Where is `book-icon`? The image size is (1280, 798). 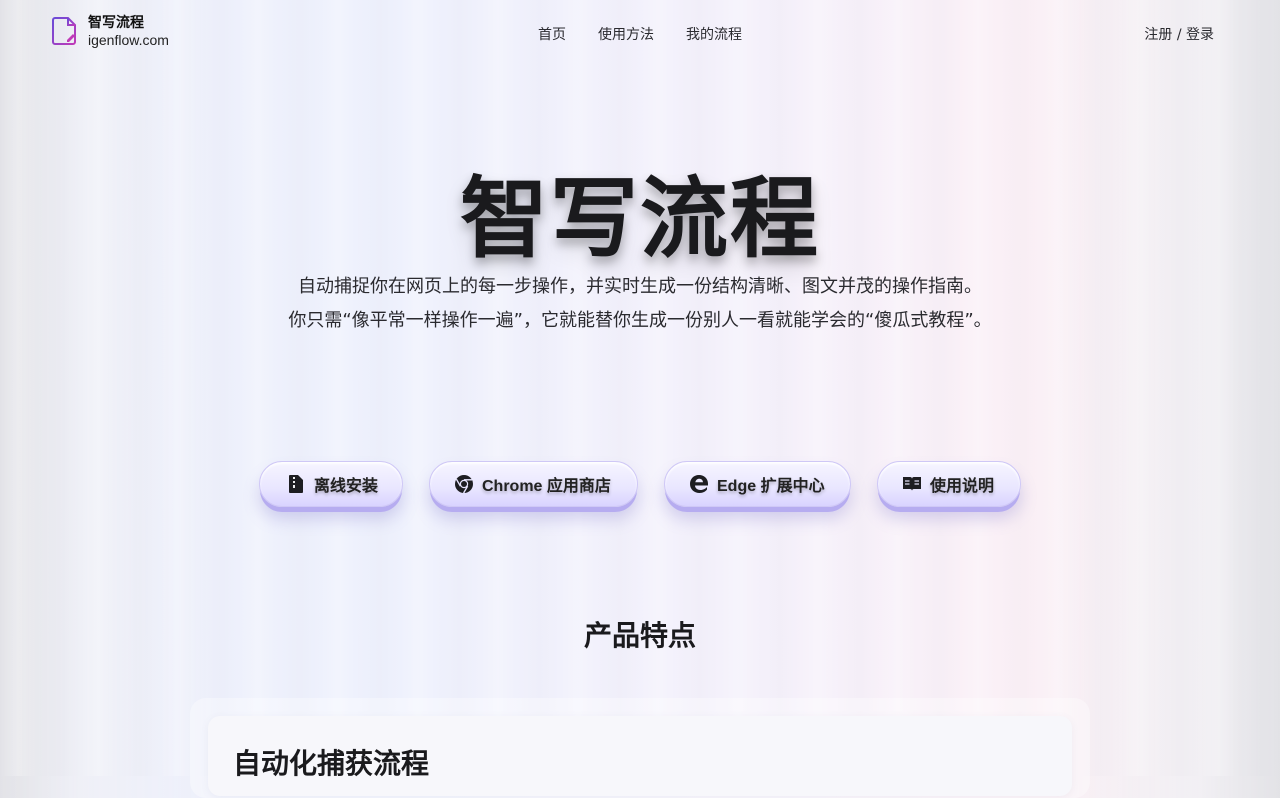
book-icon is located at coordinates (912, 484).